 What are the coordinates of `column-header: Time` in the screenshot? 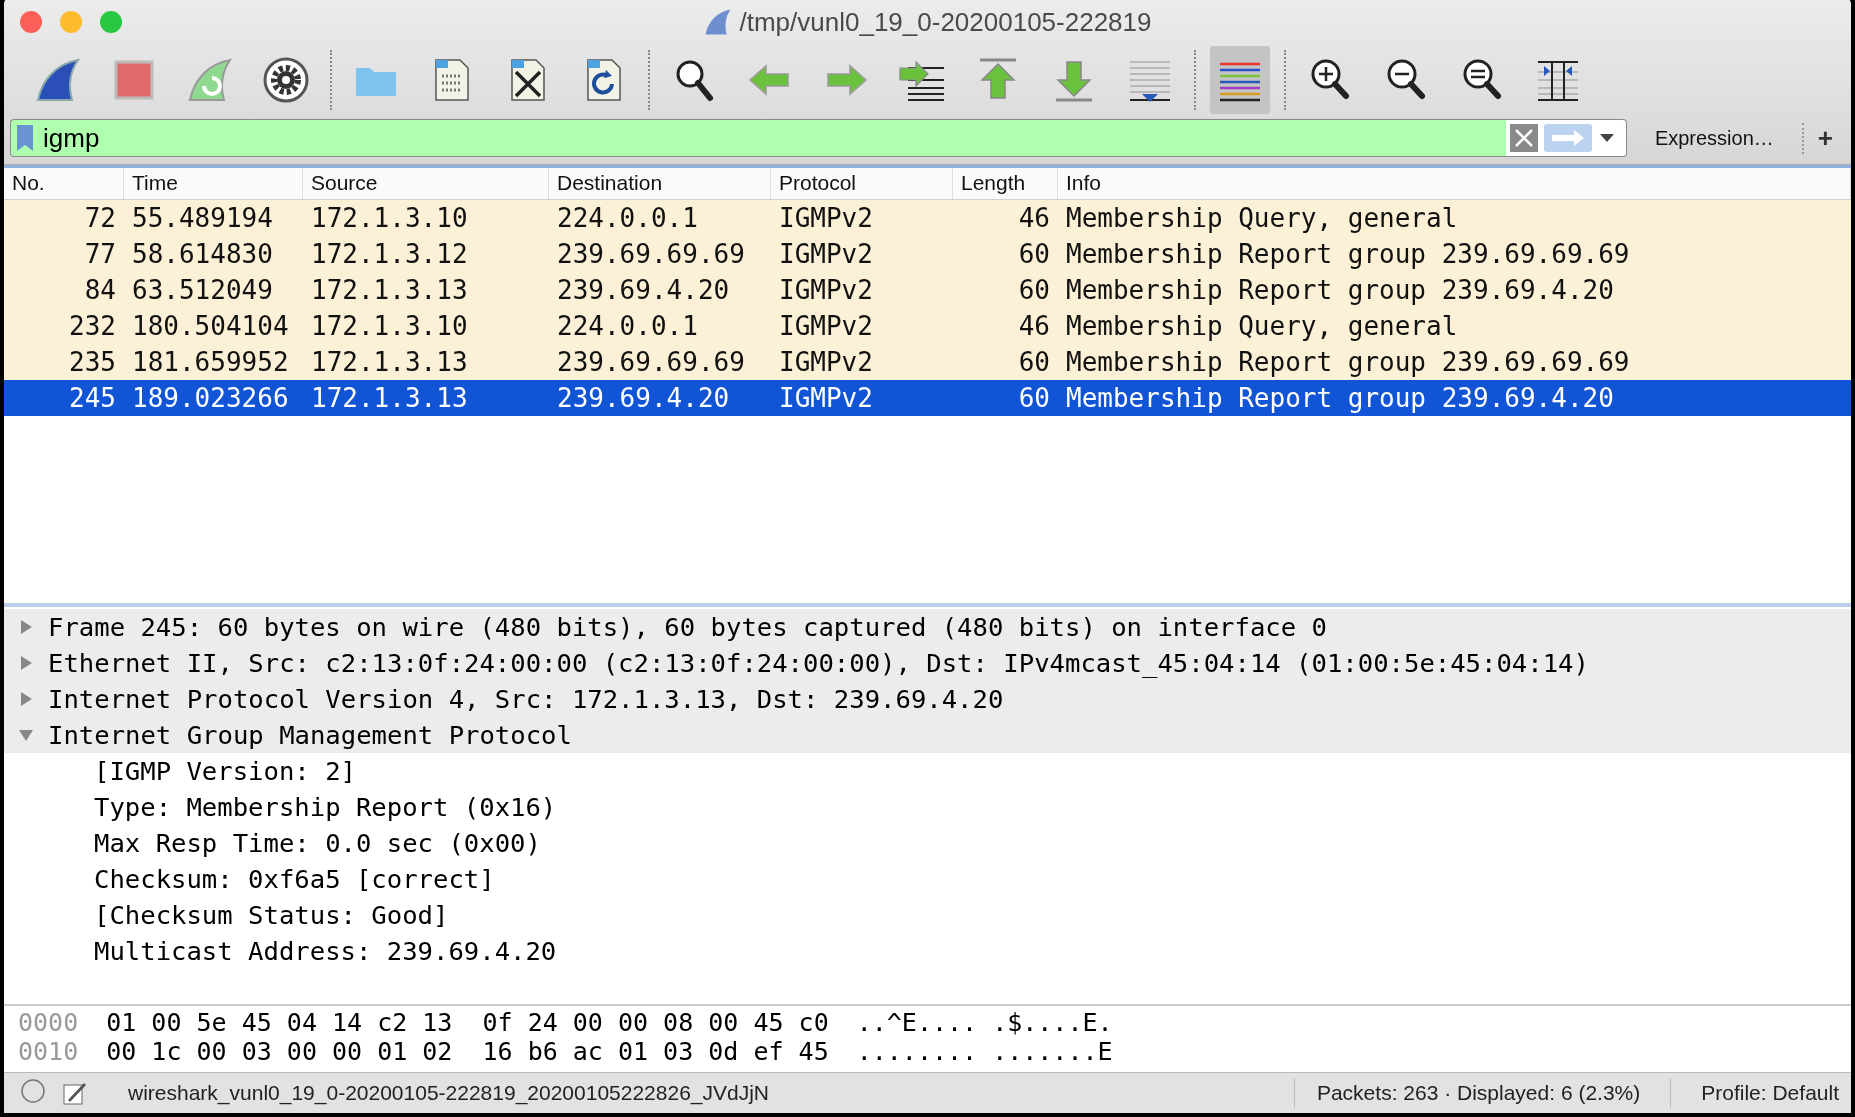 It's located at (213, 183).